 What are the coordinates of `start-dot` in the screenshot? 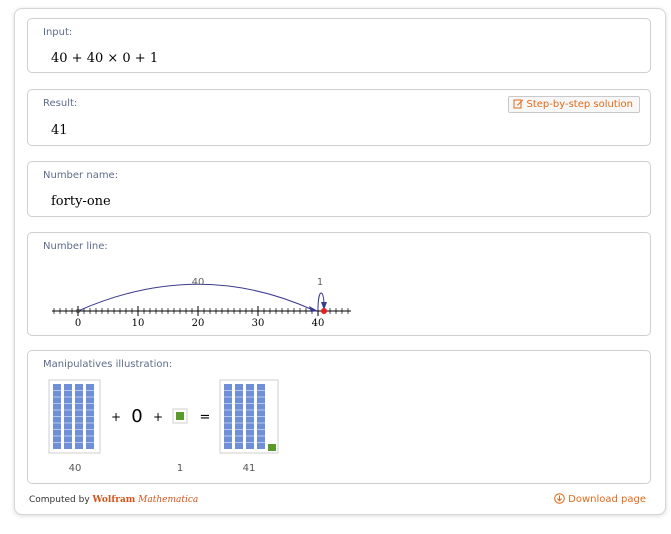 It's located at (78, 311).